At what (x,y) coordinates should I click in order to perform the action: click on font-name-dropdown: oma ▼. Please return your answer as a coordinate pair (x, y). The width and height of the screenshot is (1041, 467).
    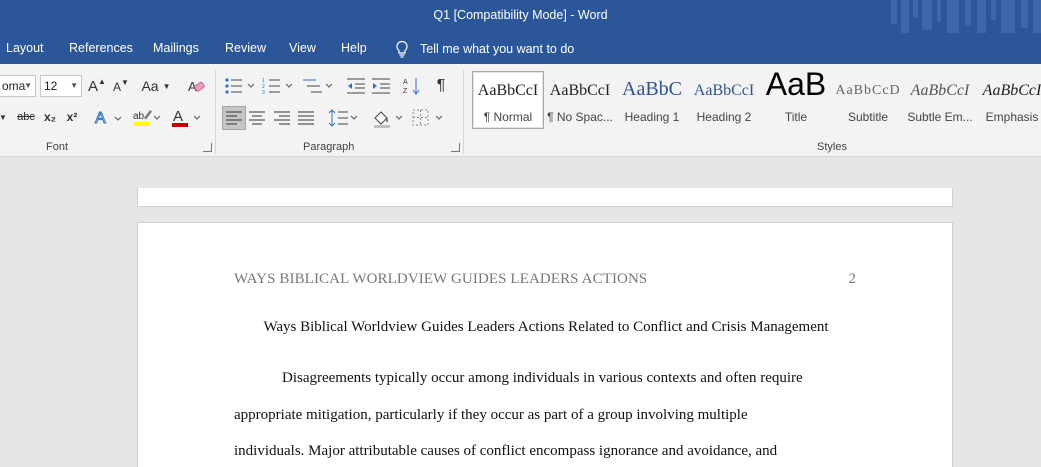
    Looking at the image, I should click on (18, 86).